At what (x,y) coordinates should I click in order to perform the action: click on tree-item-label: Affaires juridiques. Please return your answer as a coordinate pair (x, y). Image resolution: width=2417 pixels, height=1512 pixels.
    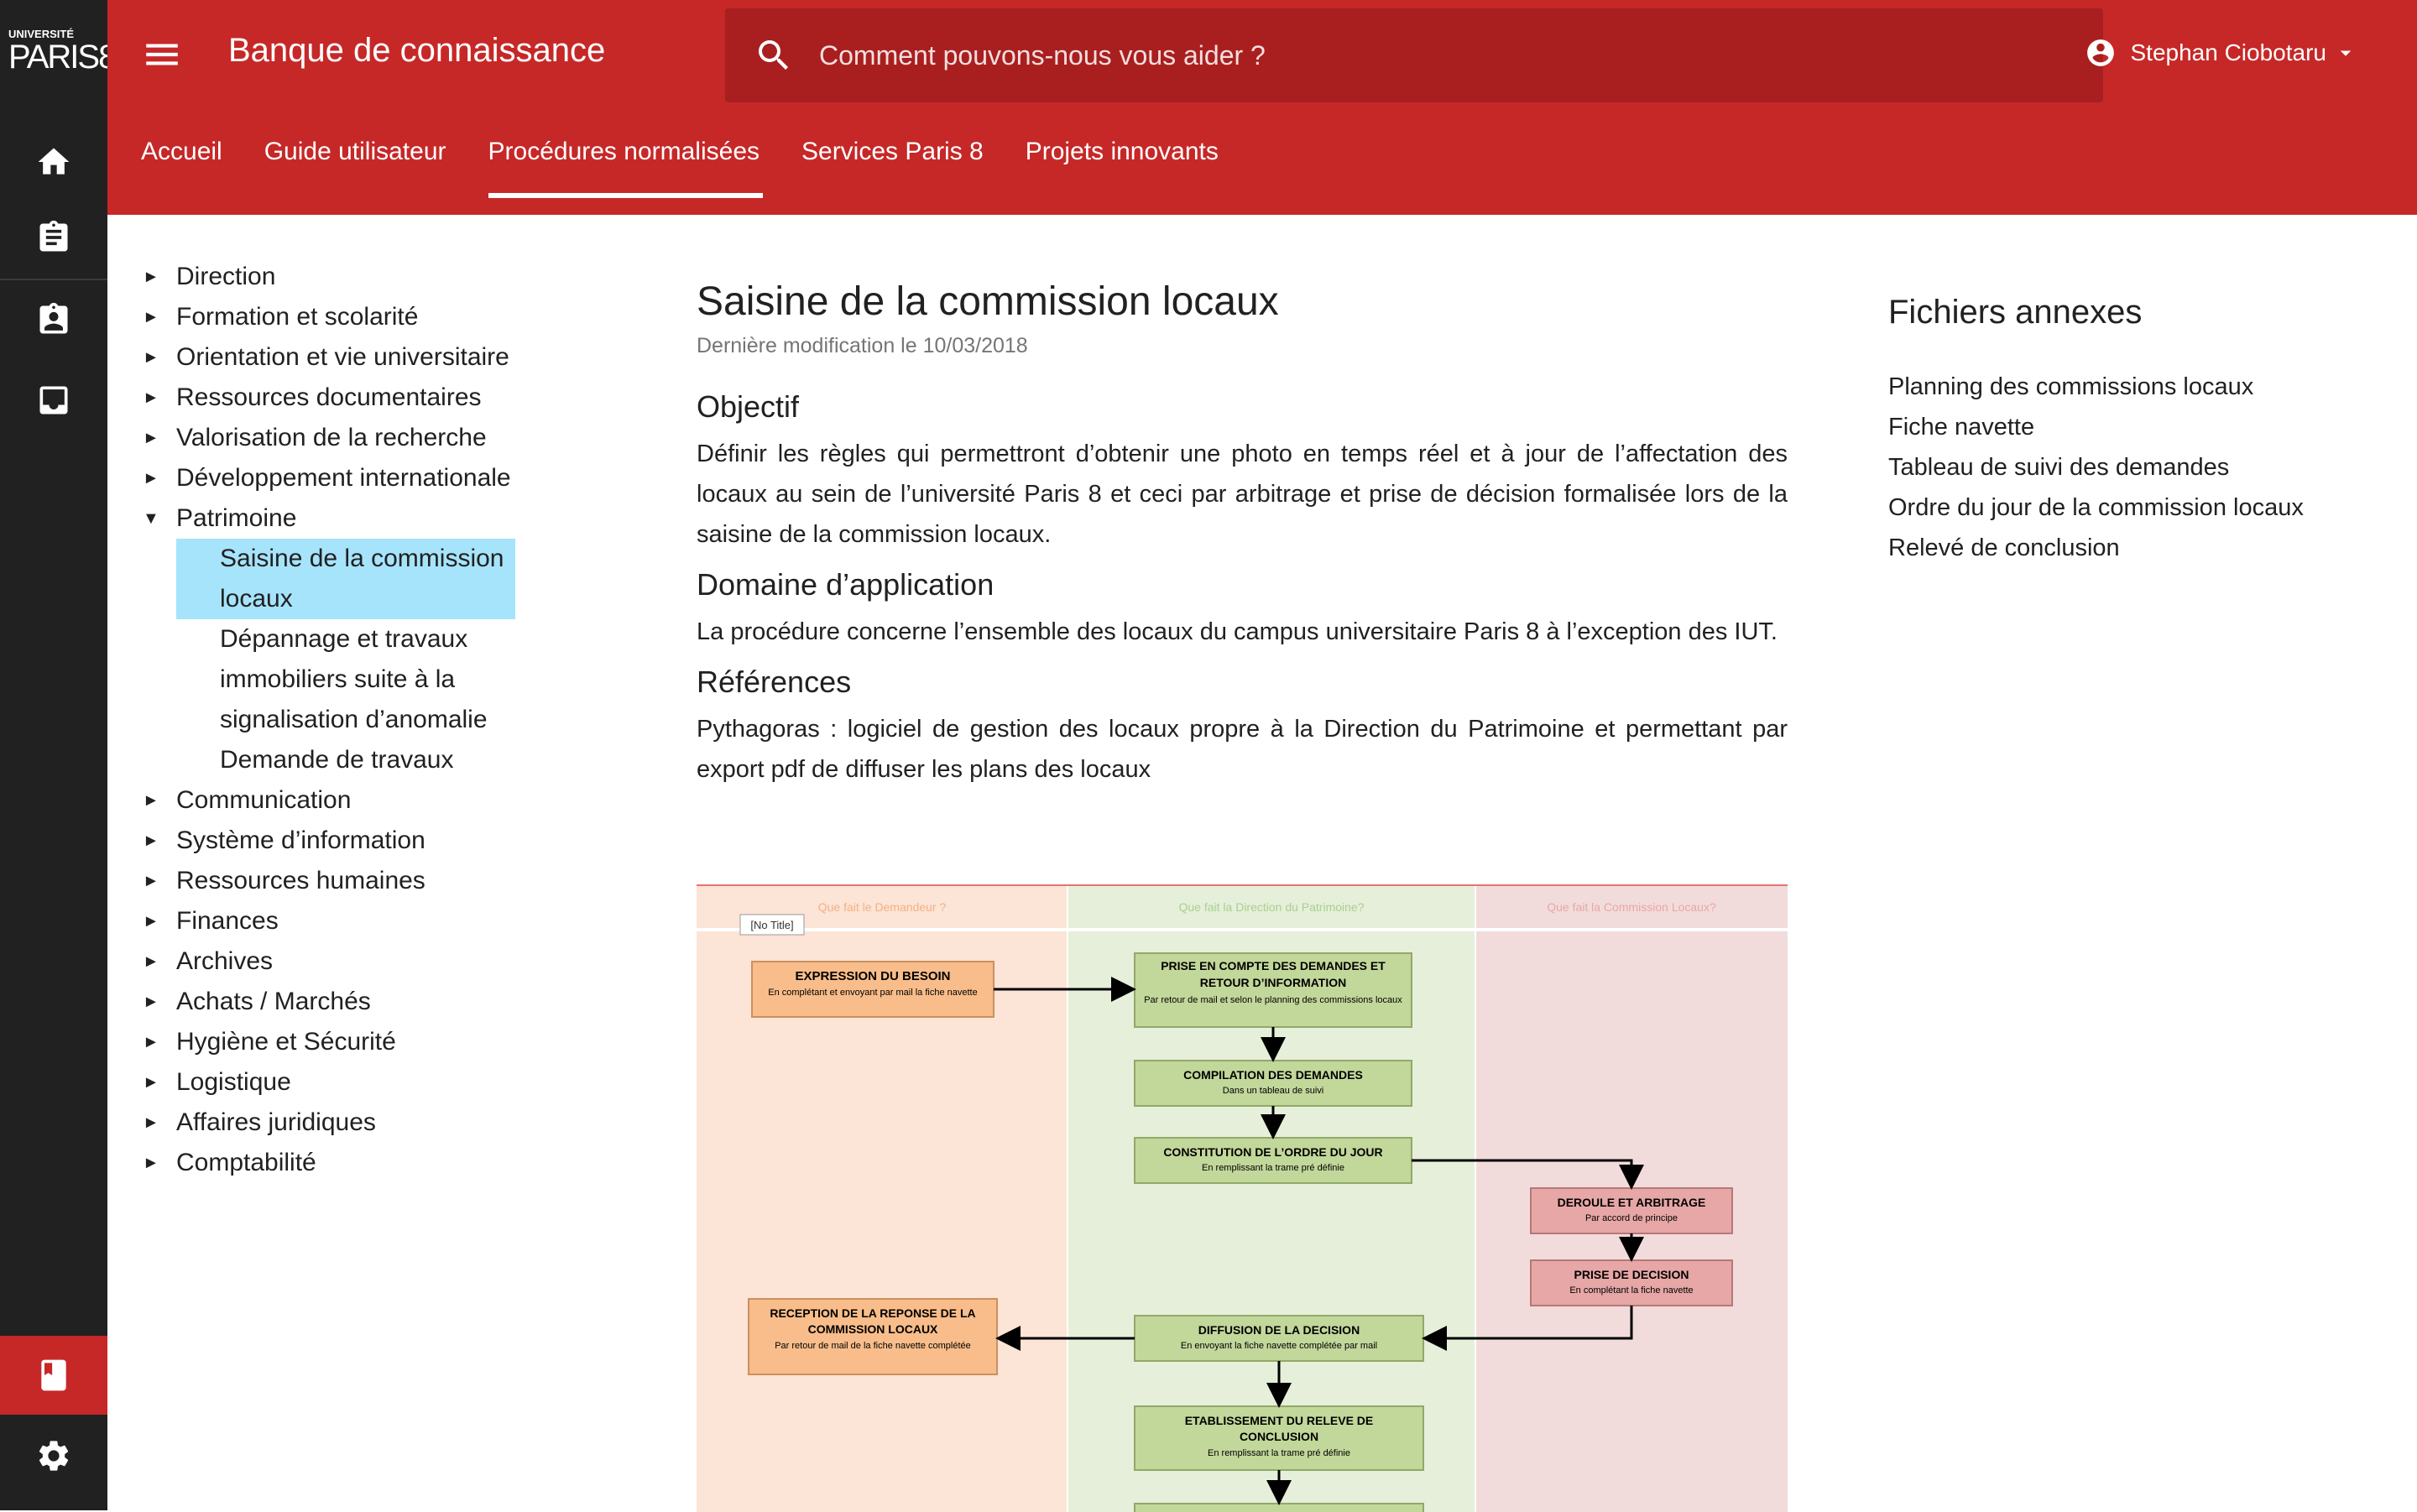
    Looking at the image, I should click on (276, 1122).